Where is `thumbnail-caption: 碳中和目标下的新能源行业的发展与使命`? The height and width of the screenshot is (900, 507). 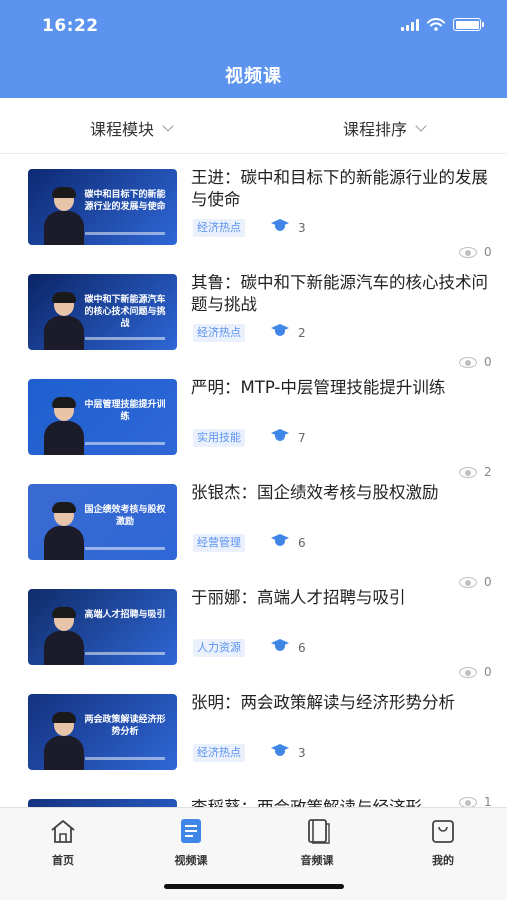
thumbnail-caption: 碳中和目标下的新能源行业的发展与使命 is located at coordinates (125, 201).